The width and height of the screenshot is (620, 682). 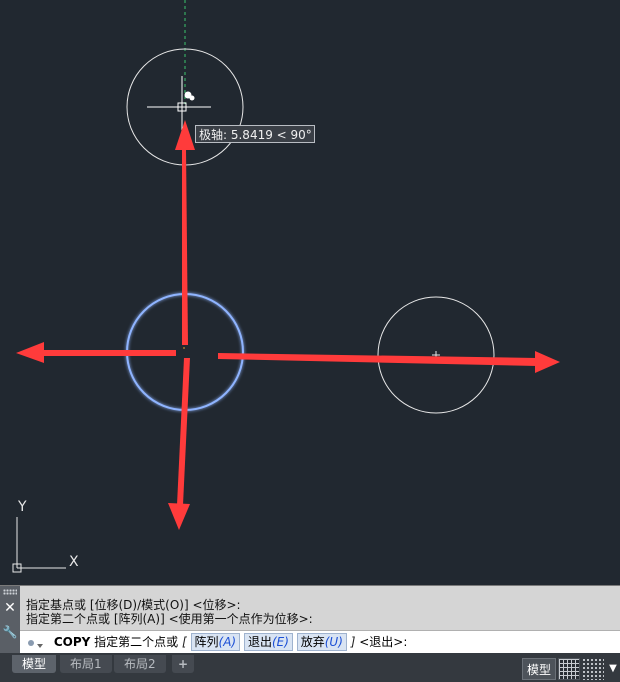 I want to click on command-history-line: 指定第二个点或 [阵列(A)] <使用第一个点作为位移>:, so click(x=169, y=619).